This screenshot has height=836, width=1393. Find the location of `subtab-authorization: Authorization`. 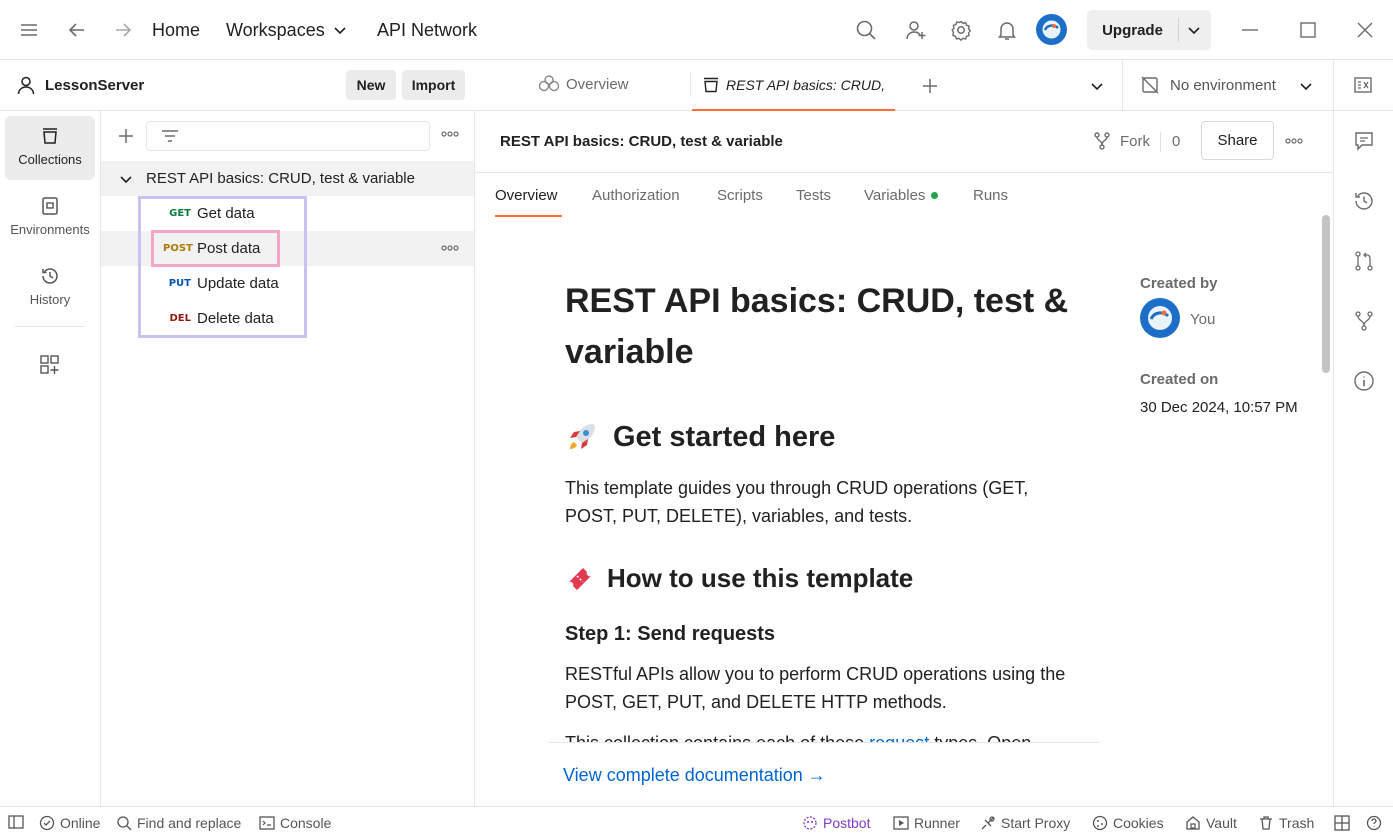

subtab-authorization: Authorization is located at coordinates (636, 195).